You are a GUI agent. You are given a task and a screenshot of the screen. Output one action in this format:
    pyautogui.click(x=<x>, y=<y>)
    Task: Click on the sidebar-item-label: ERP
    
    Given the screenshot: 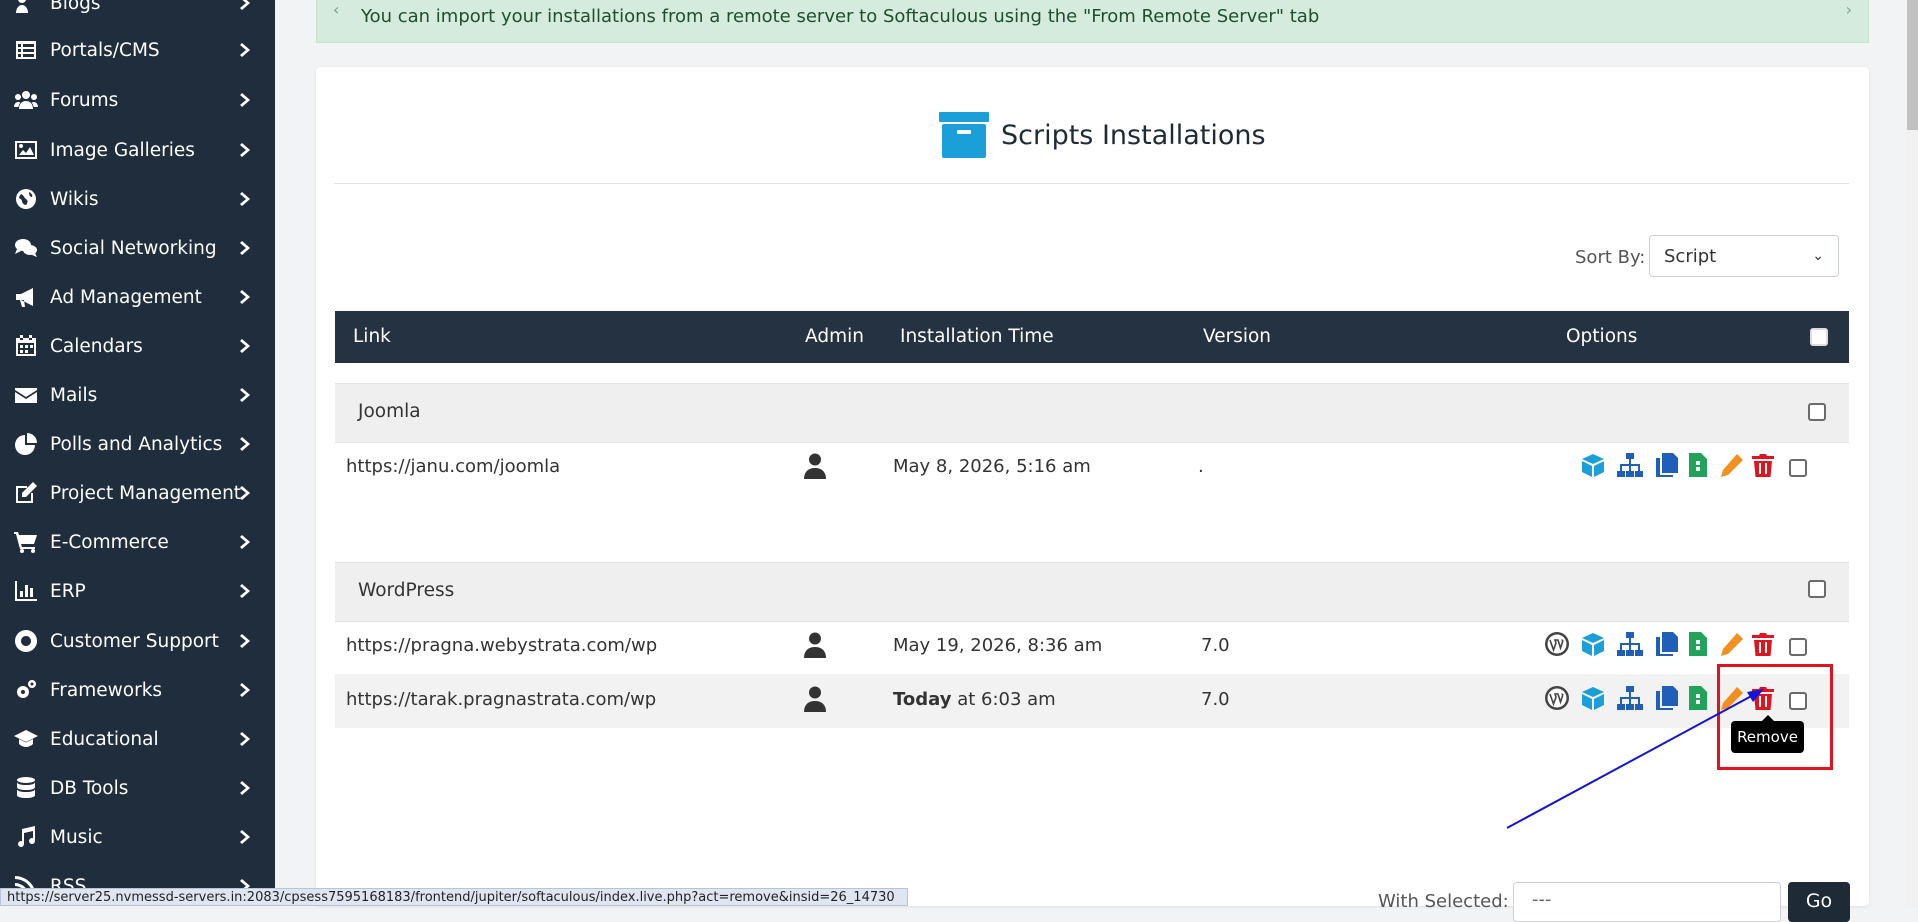 What is the action you would take?
    pyautogui.click(x=68, y=591)
    